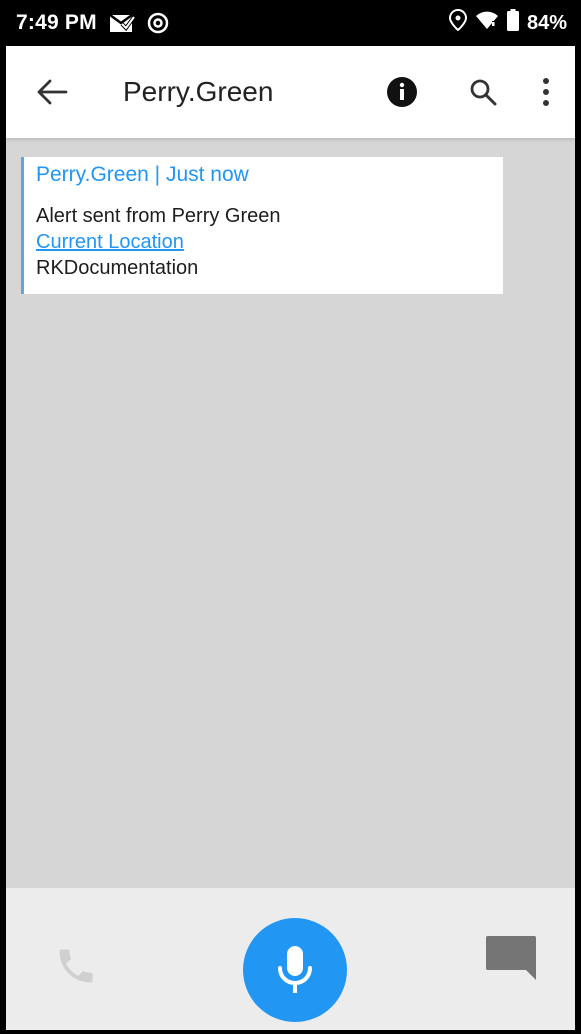  Describe the element at coordinates (546, 22) in the screenshot. I see `battery-percent: 84%` at that location.